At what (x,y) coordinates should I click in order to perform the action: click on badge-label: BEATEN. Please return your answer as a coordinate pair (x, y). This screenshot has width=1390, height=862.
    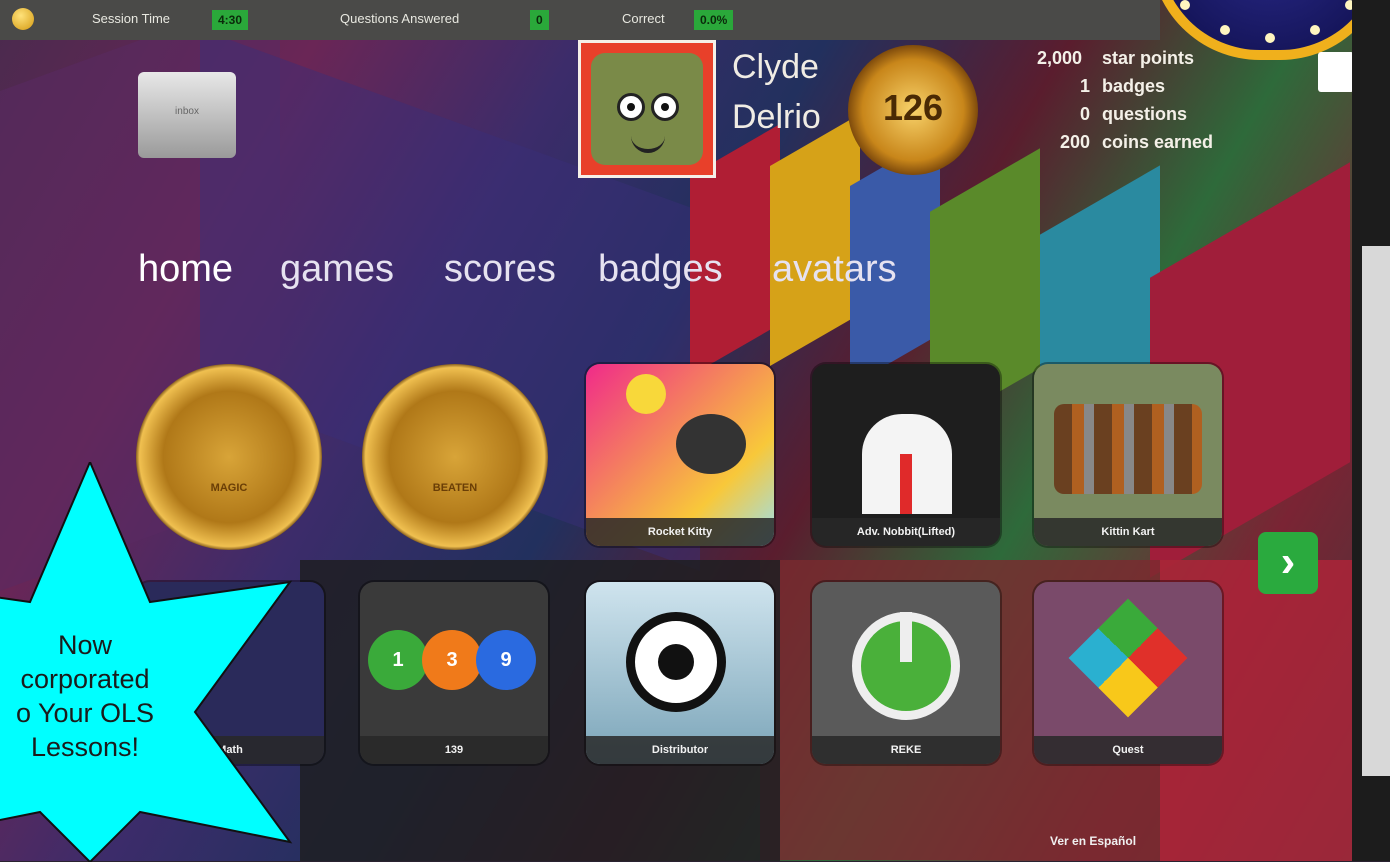
    Looking at the image, I should click on (455, 488).